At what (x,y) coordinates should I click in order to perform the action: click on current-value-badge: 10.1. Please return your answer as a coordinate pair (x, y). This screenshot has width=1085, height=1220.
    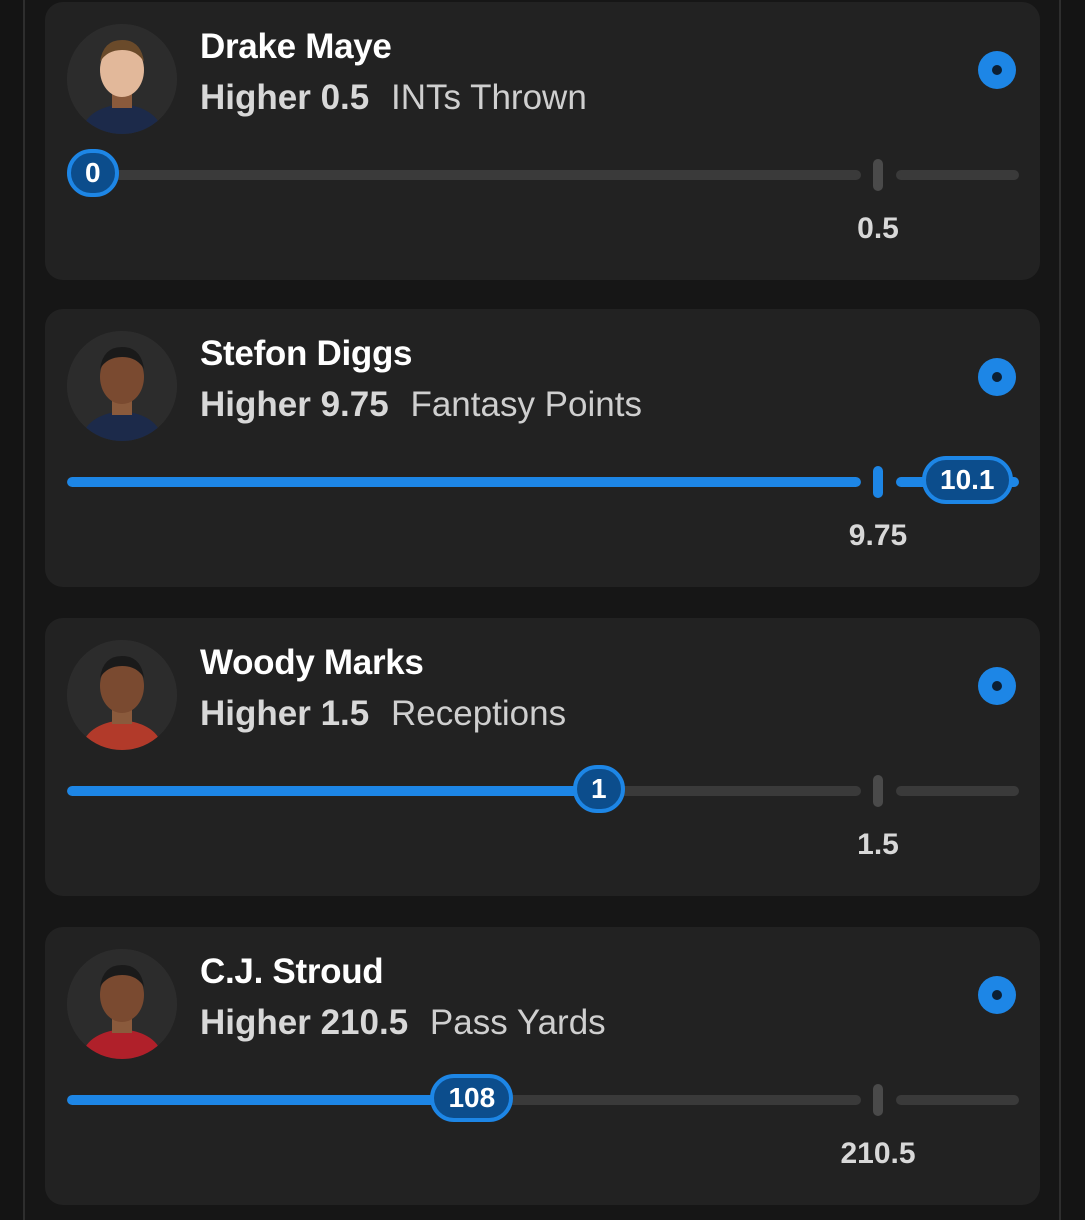
    Looking at the image, I should click on (967, 480).